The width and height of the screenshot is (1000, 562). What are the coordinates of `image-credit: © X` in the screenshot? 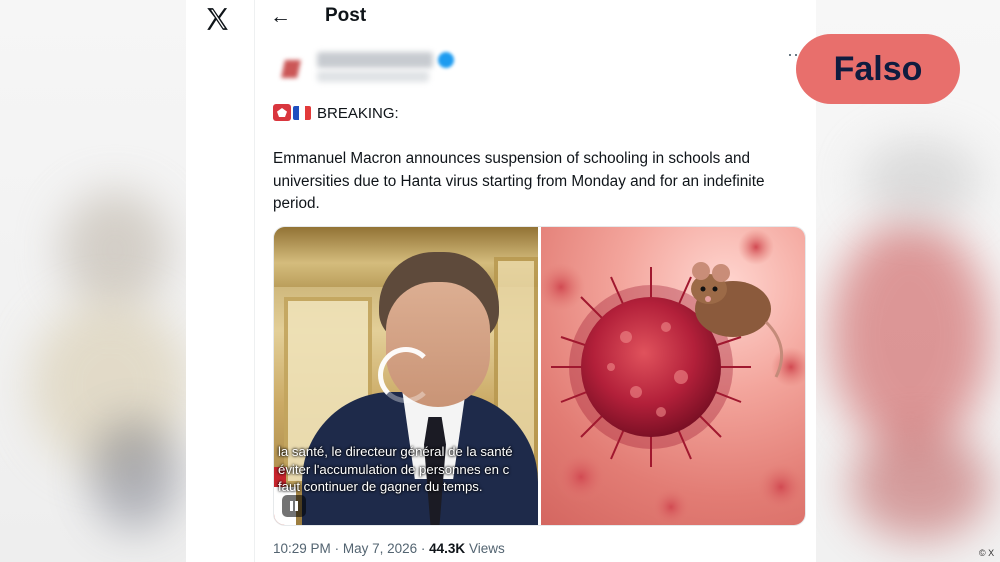 It's located at (987, 553).